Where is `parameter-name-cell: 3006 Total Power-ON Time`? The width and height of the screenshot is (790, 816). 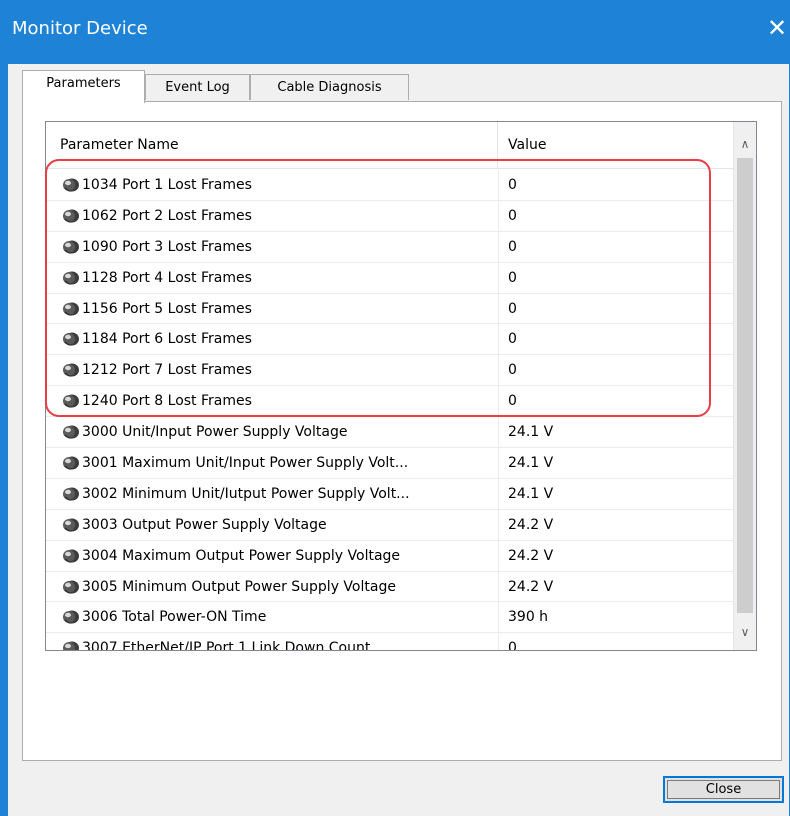 parameter-name-cell: 3006 Total Power-ON Time is located at coordinates (174, 617).